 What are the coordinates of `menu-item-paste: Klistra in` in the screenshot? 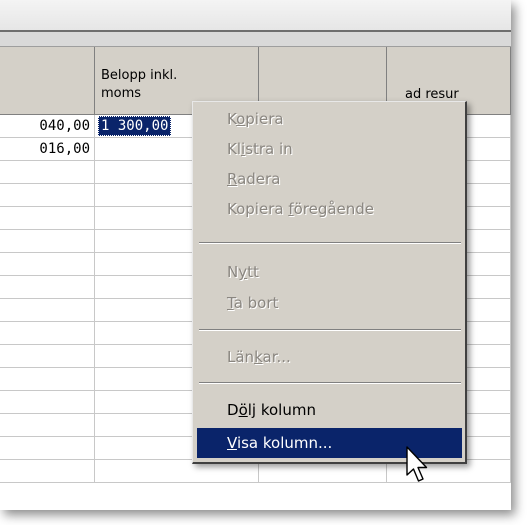 It's located at (329, 149).